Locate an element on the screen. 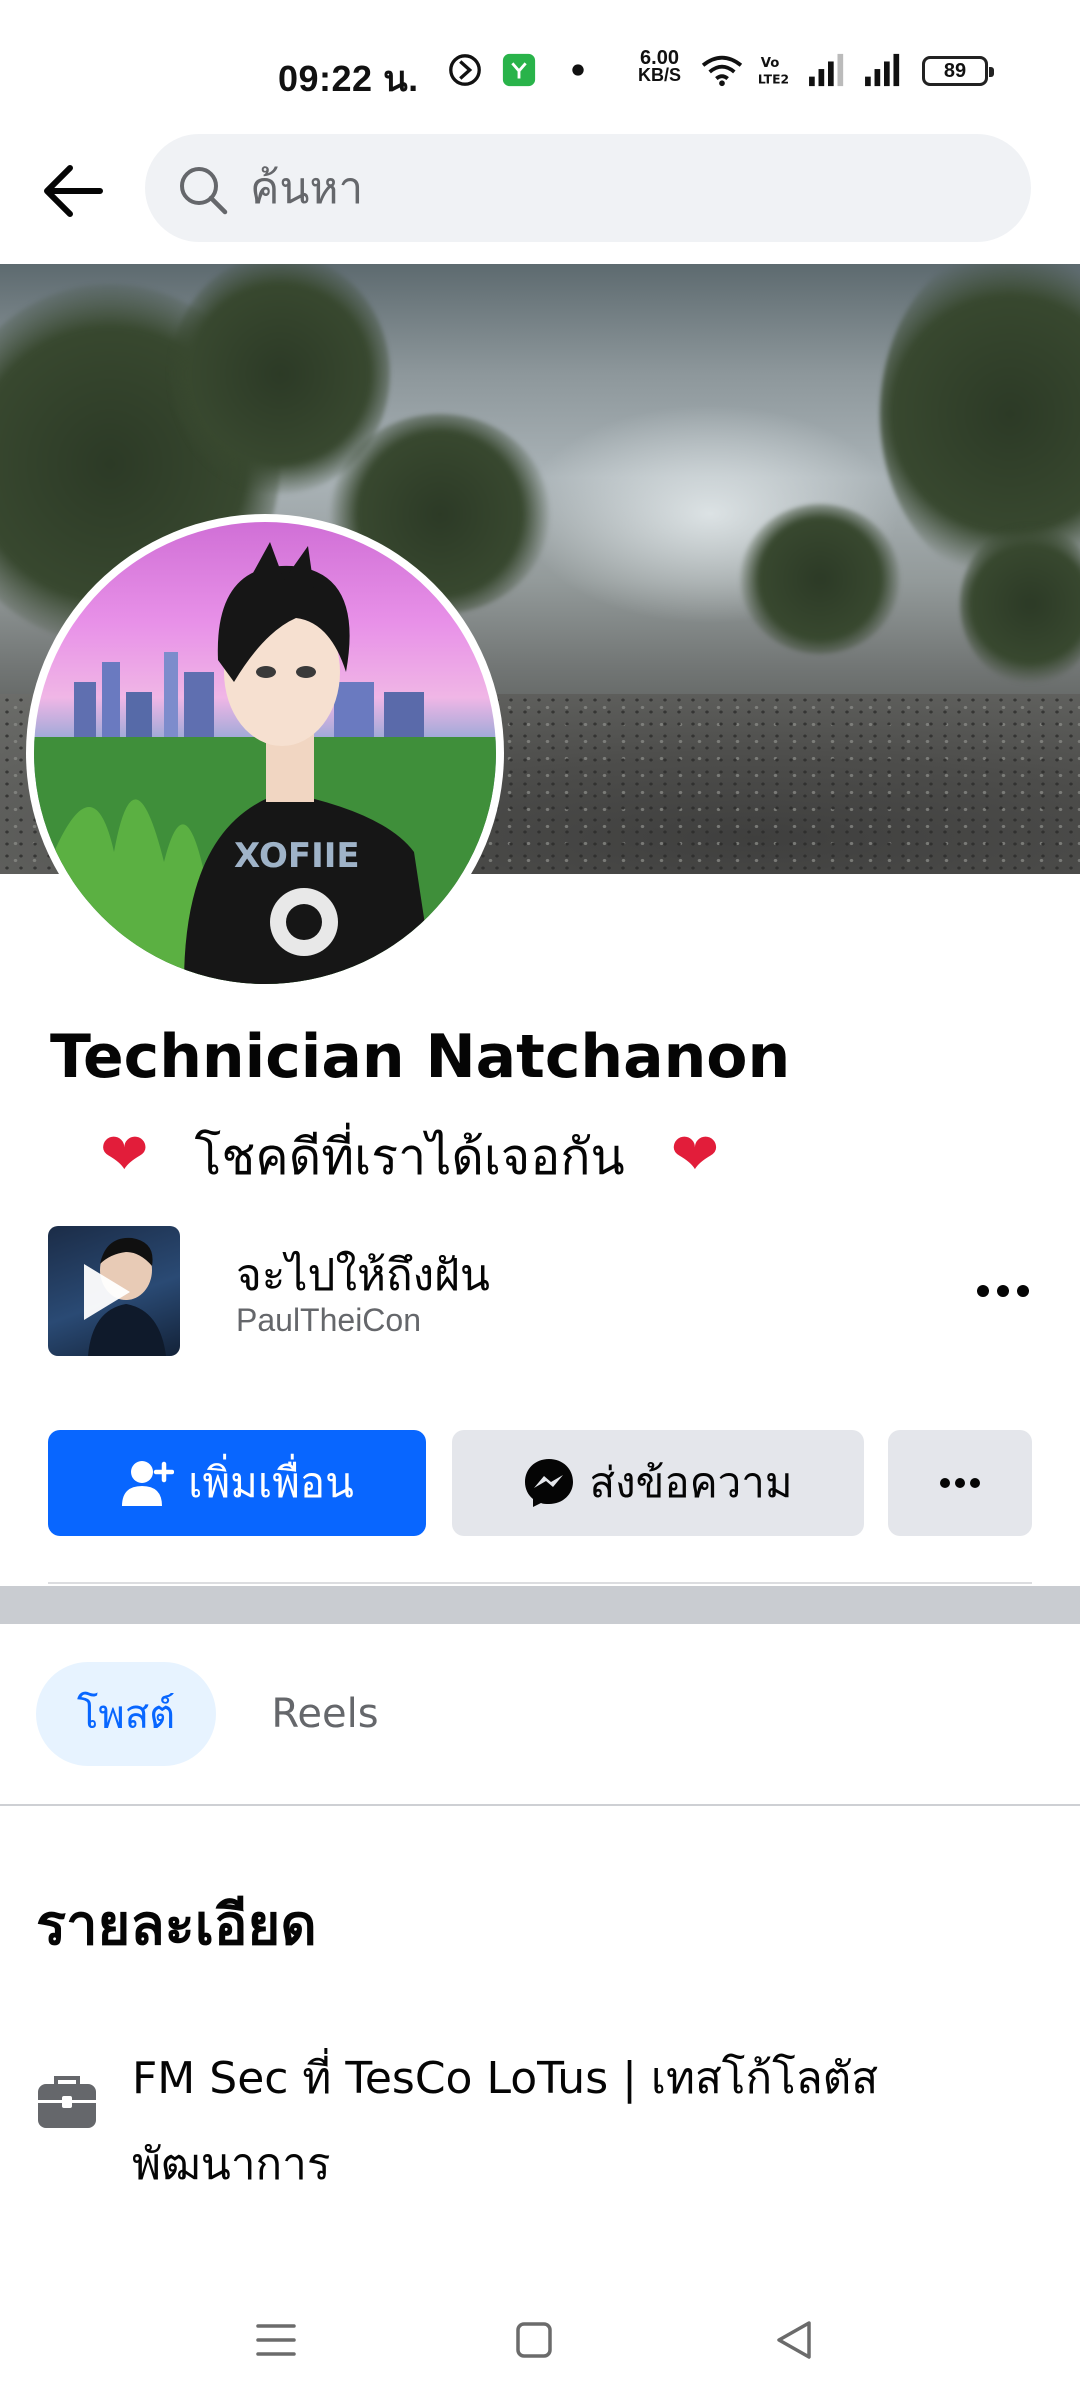  add-friend-label: เพิ่มเพื่อน is located at coordinates (271, 1482).